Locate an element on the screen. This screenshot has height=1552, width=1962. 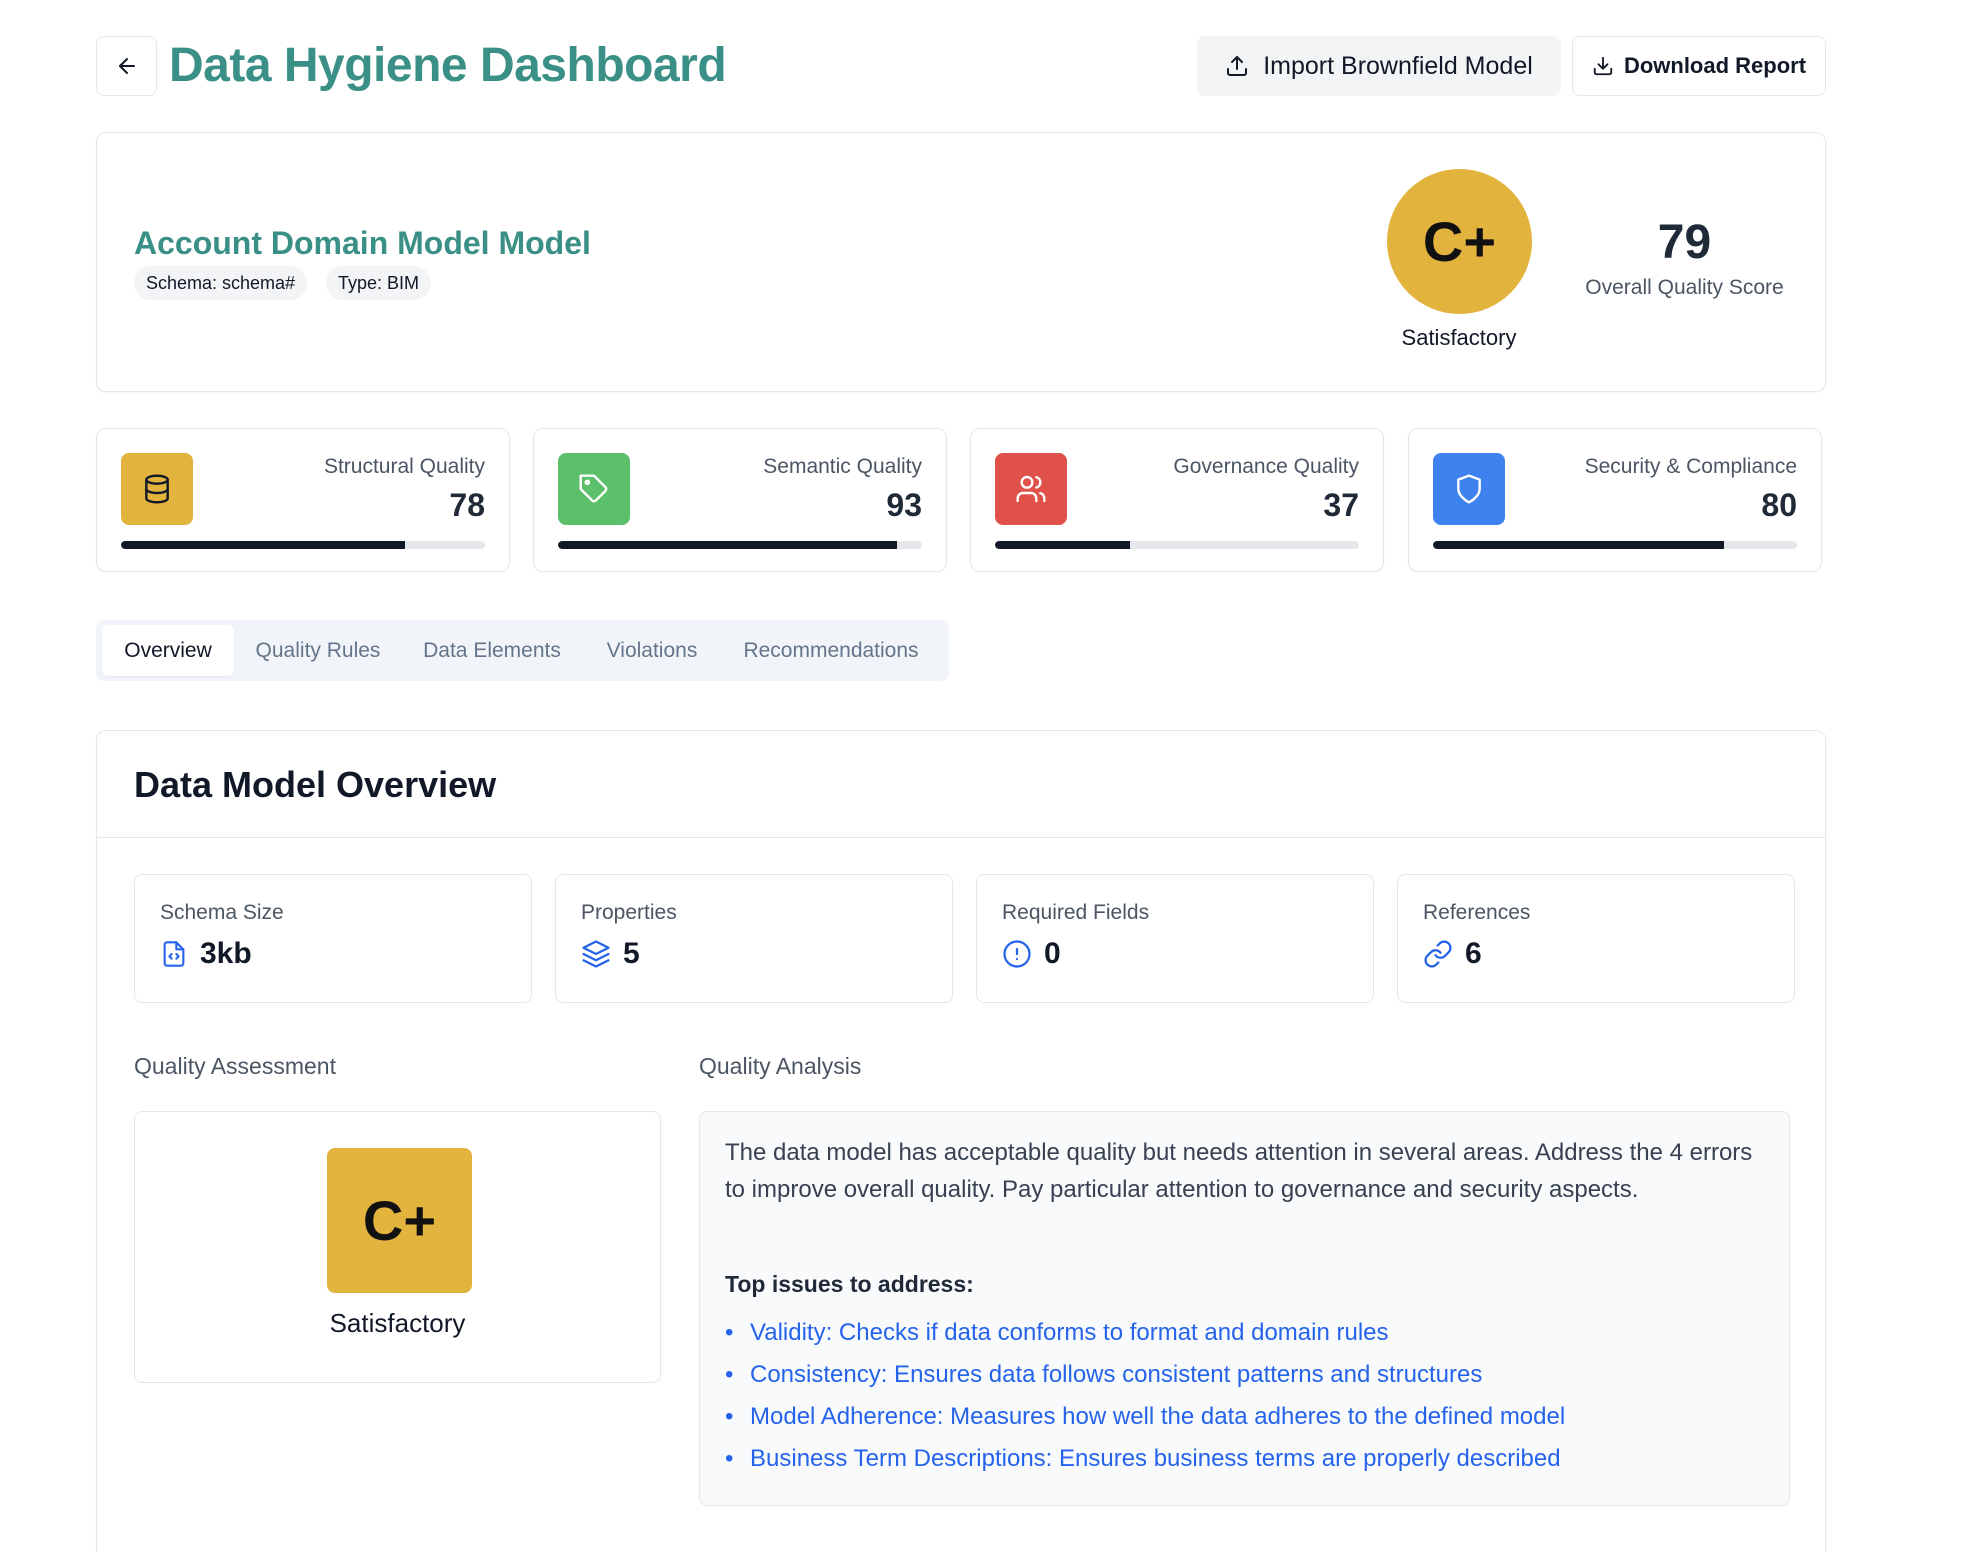
tag-icon is located at coordinates (593, 488).